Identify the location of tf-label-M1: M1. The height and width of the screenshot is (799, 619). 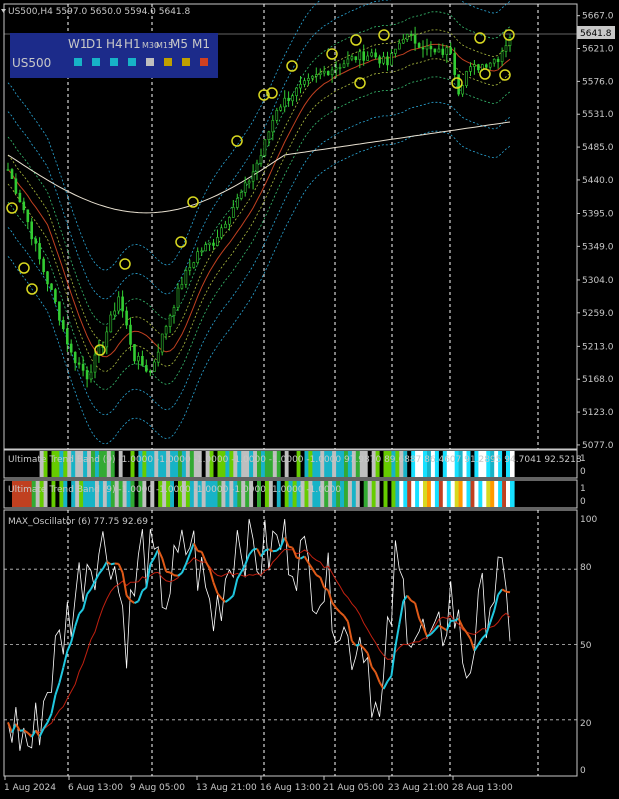
(201, 44).